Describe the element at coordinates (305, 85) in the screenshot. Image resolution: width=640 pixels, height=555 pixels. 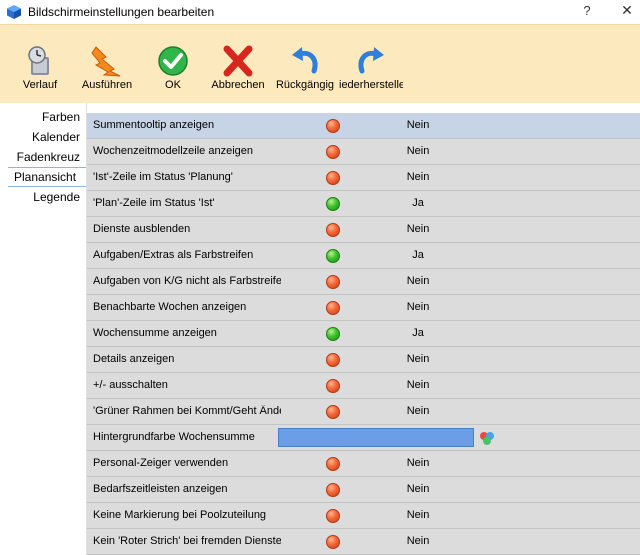
I see `undo-label: Rückgängig` at that location.